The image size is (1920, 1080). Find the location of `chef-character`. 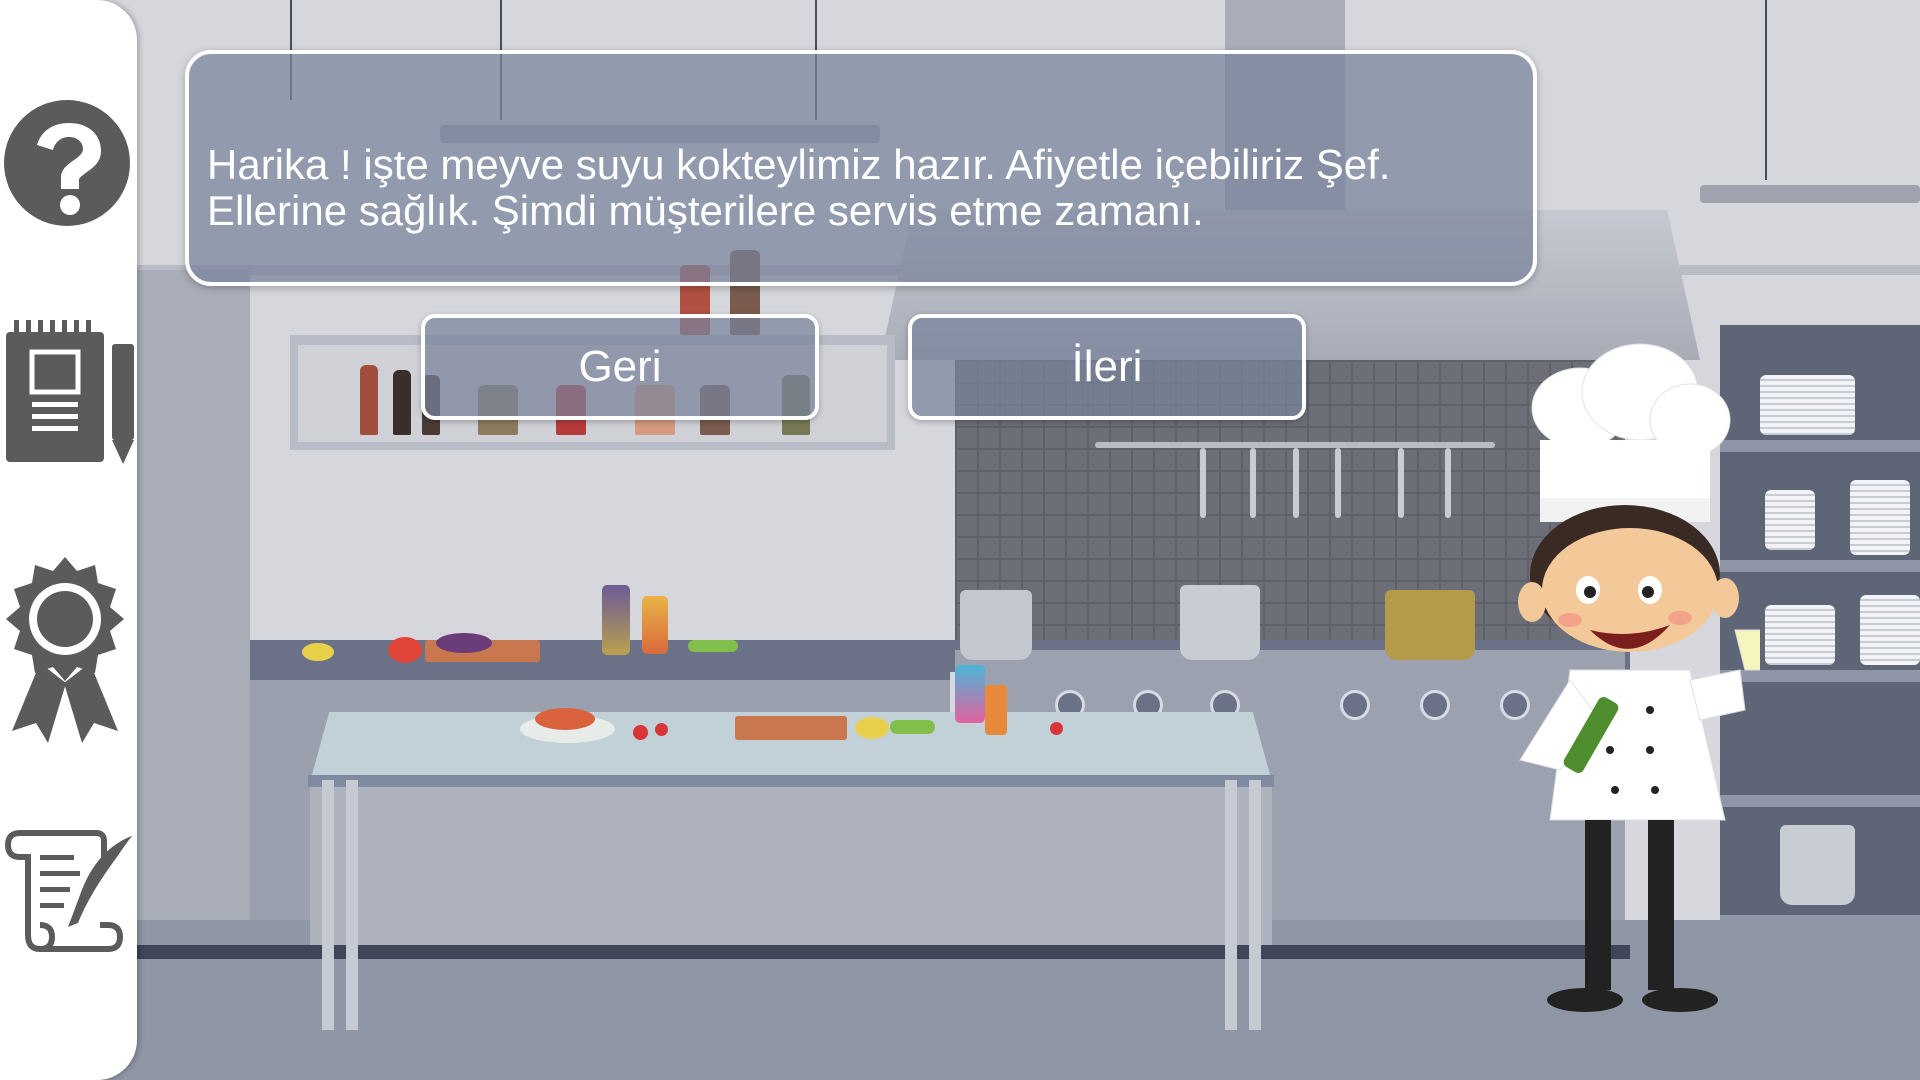

chef-character is located at coordinates (1633, 680).